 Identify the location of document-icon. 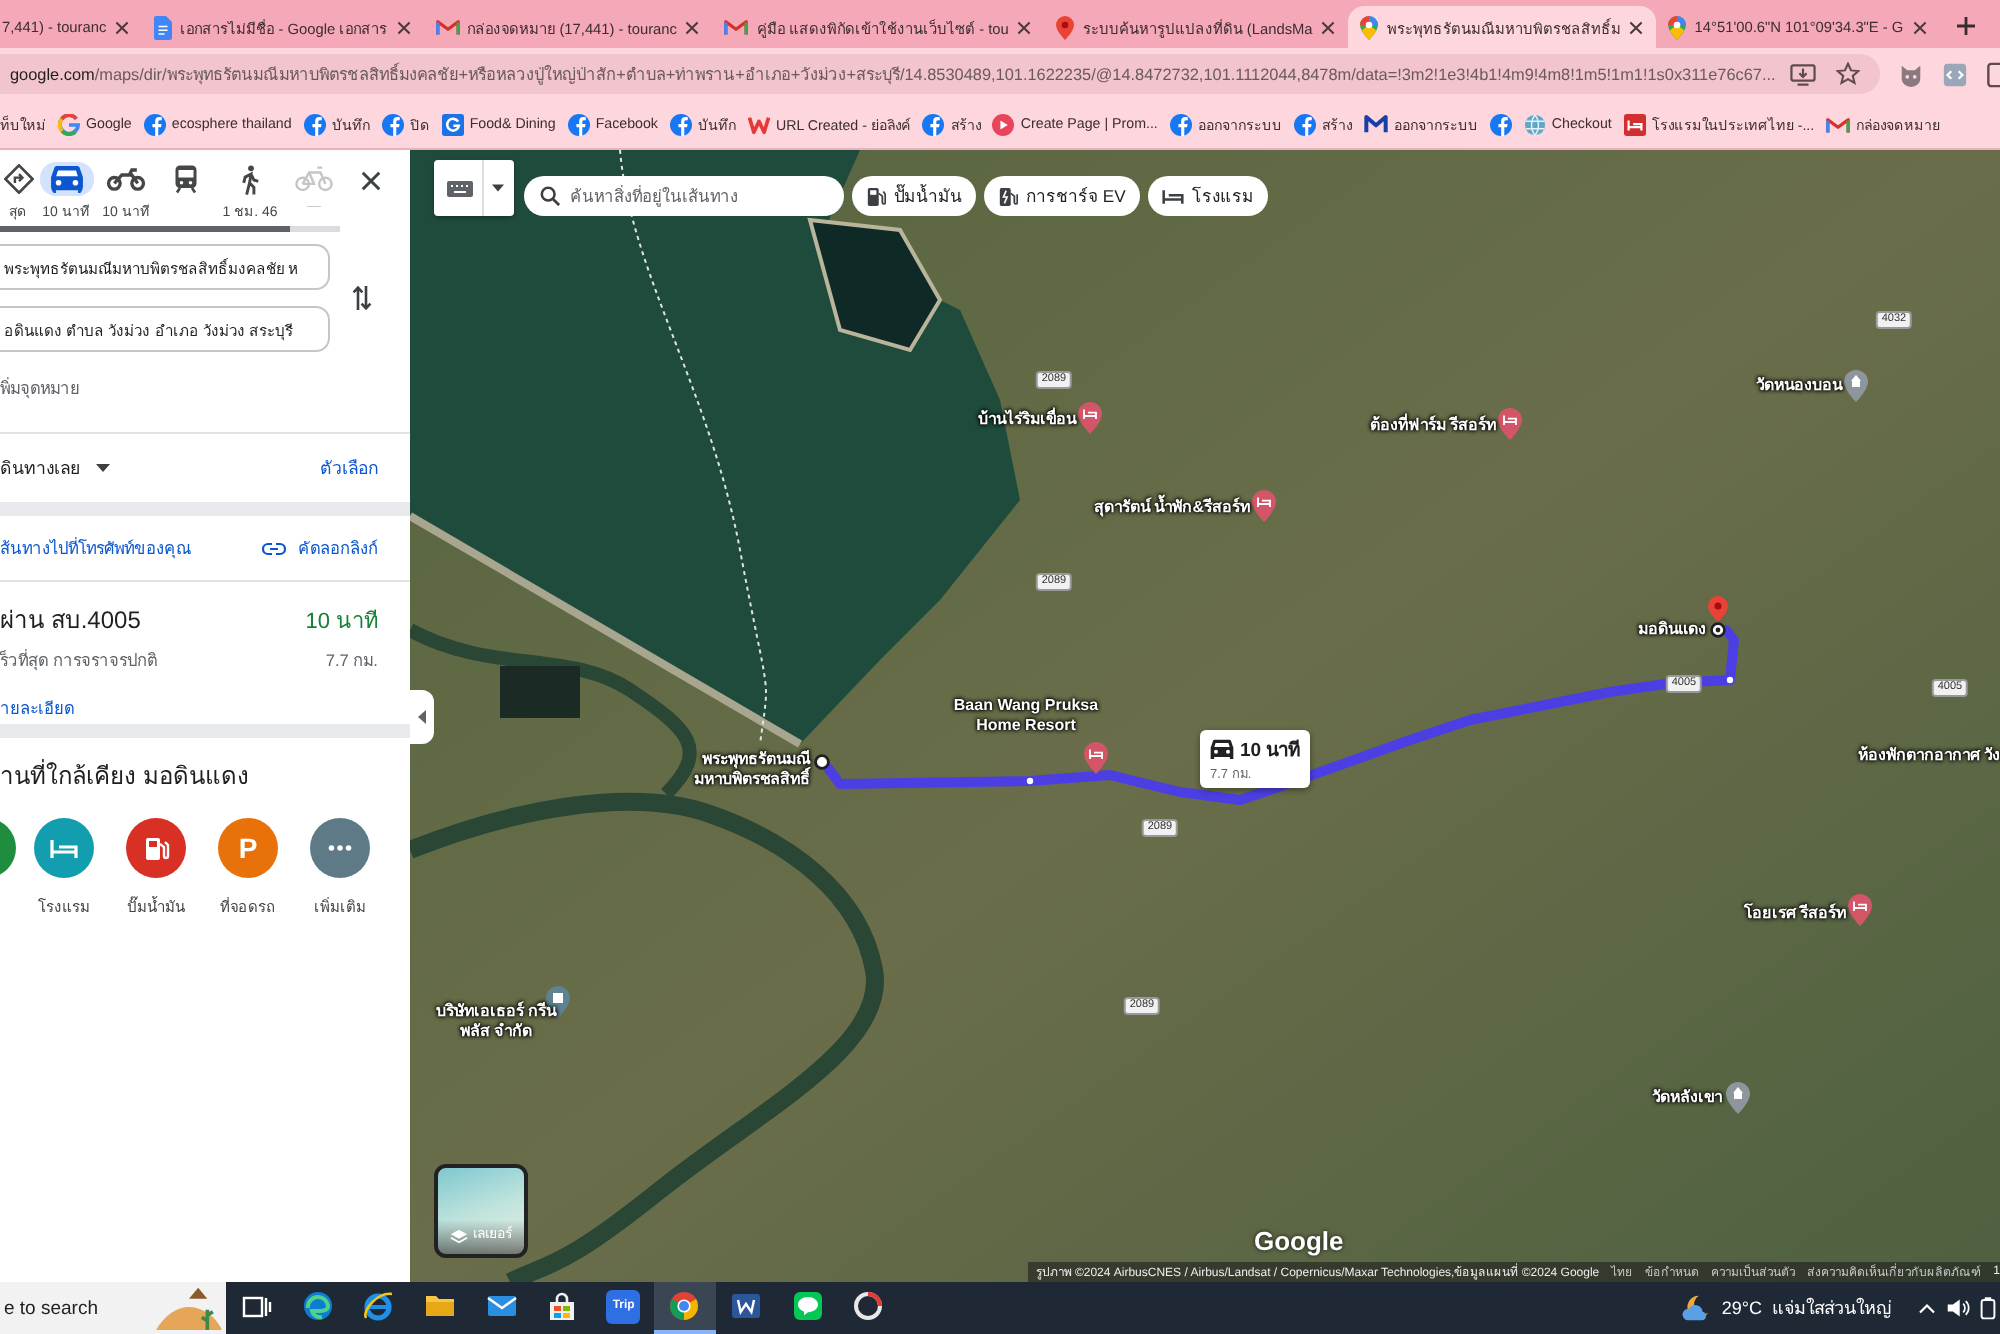
(163, 27).